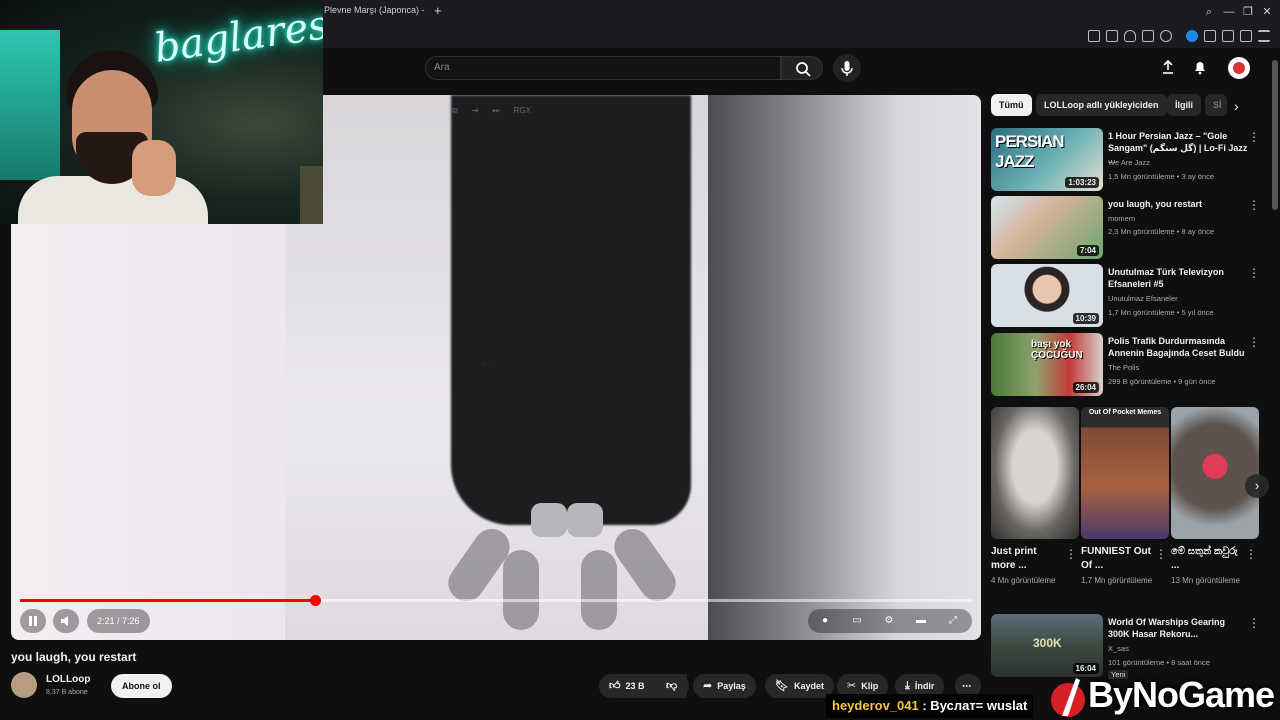 This screenshot has width=1280, height=720. I want to click on camera-icon, so click(1148, 36).